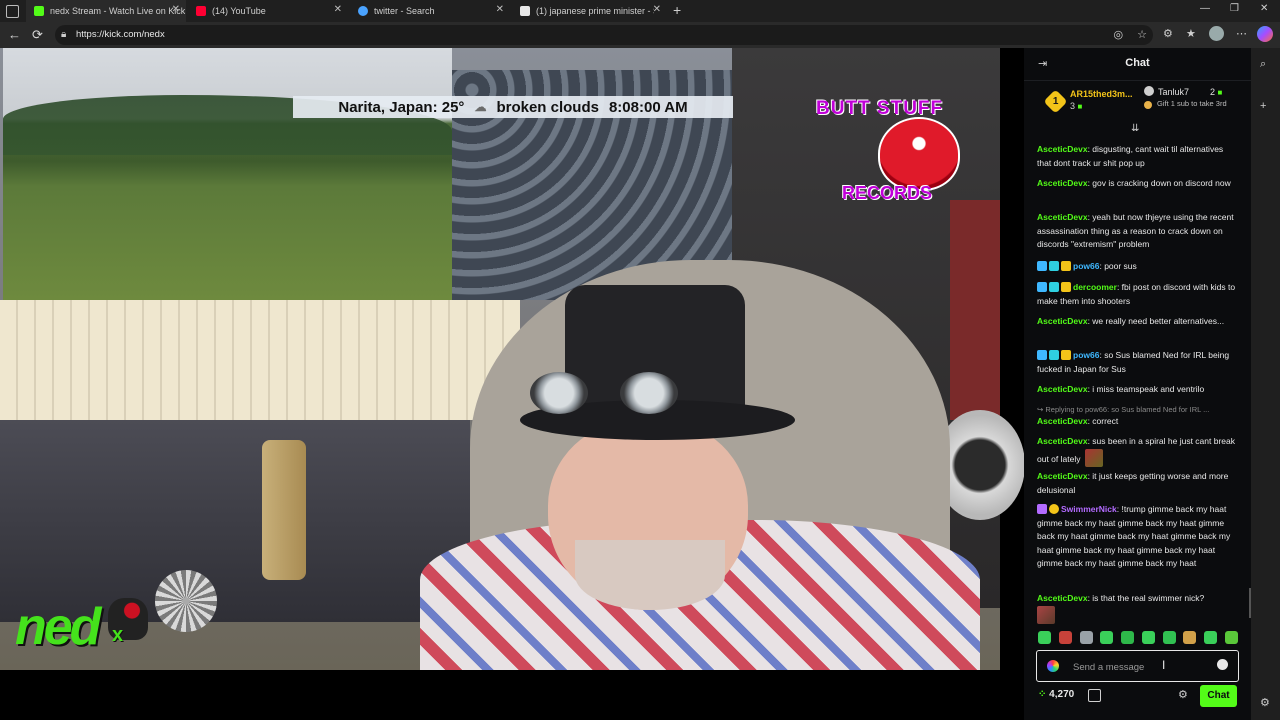 The image size is (1280, 720). I want to click on gift-prompt: Gift 1 sub to take 3rd, so click(1194, 103).